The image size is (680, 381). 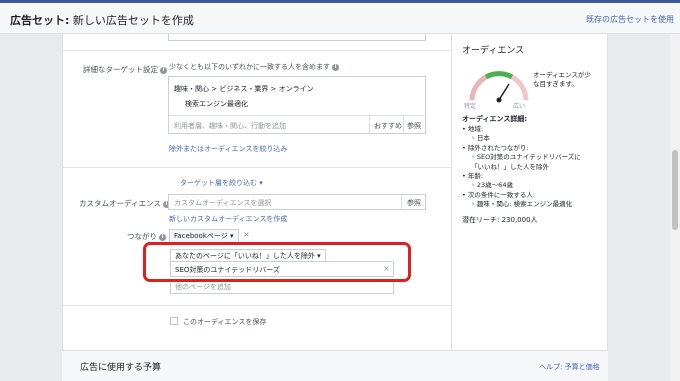 What do you see at coordinates (228, 219) in the screenshot?
I see `create-custom-audience-link: 新しいカスタムオーディエンスを作成` at bounding box center [228, 219].